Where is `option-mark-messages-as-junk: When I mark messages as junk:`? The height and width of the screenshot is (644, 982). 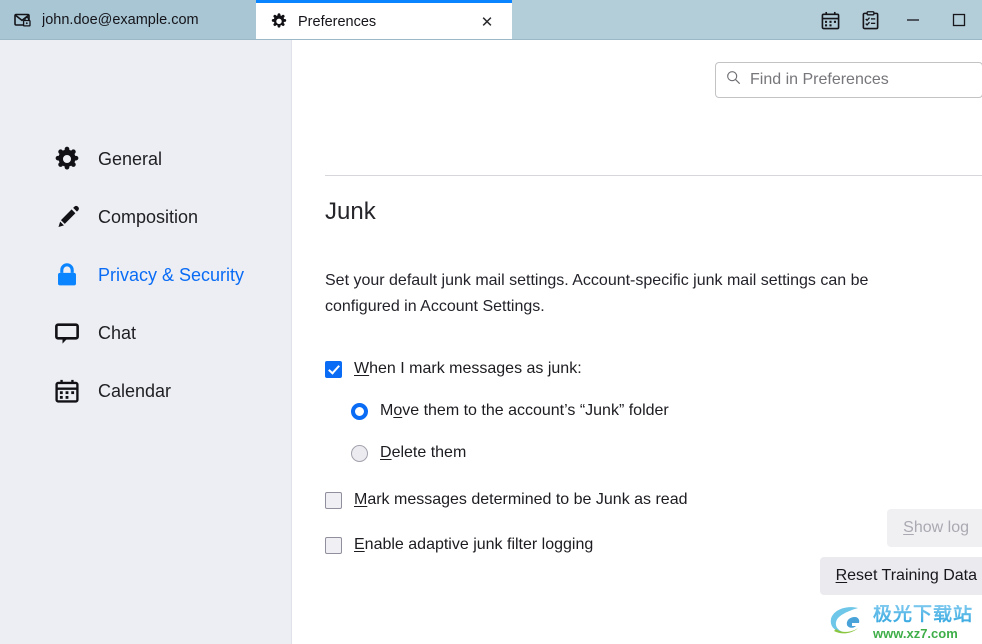 option-mark-messages-as-junk: When I mark messages as junk: is located at coordinates (645, 369).